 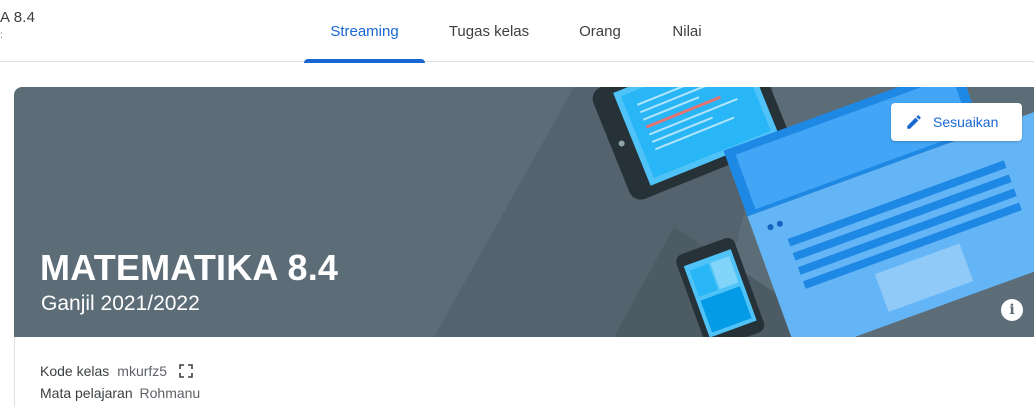 I want to click on class-name: A 8.4, so click(x=18, y=17).